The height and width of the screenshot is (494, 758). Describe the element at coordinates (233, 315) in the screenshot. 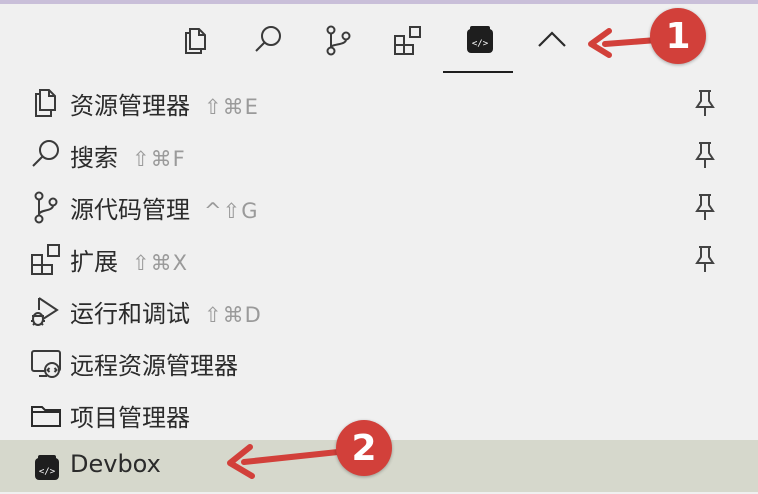

I see `shortcut-hint: ⇧⌘D` at that location.